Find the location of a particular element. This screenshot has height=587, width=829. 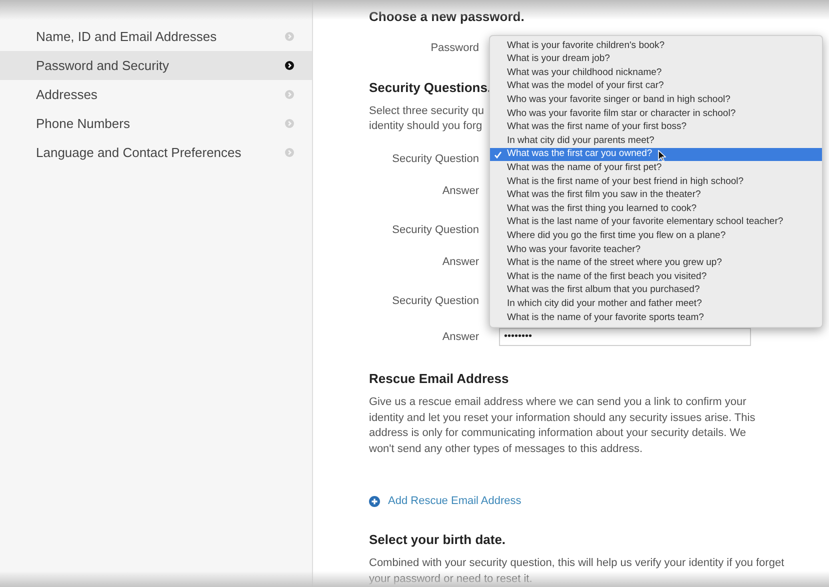

dropdown-option: Who was your favorite teacher? is located at coordinates (656, 249).